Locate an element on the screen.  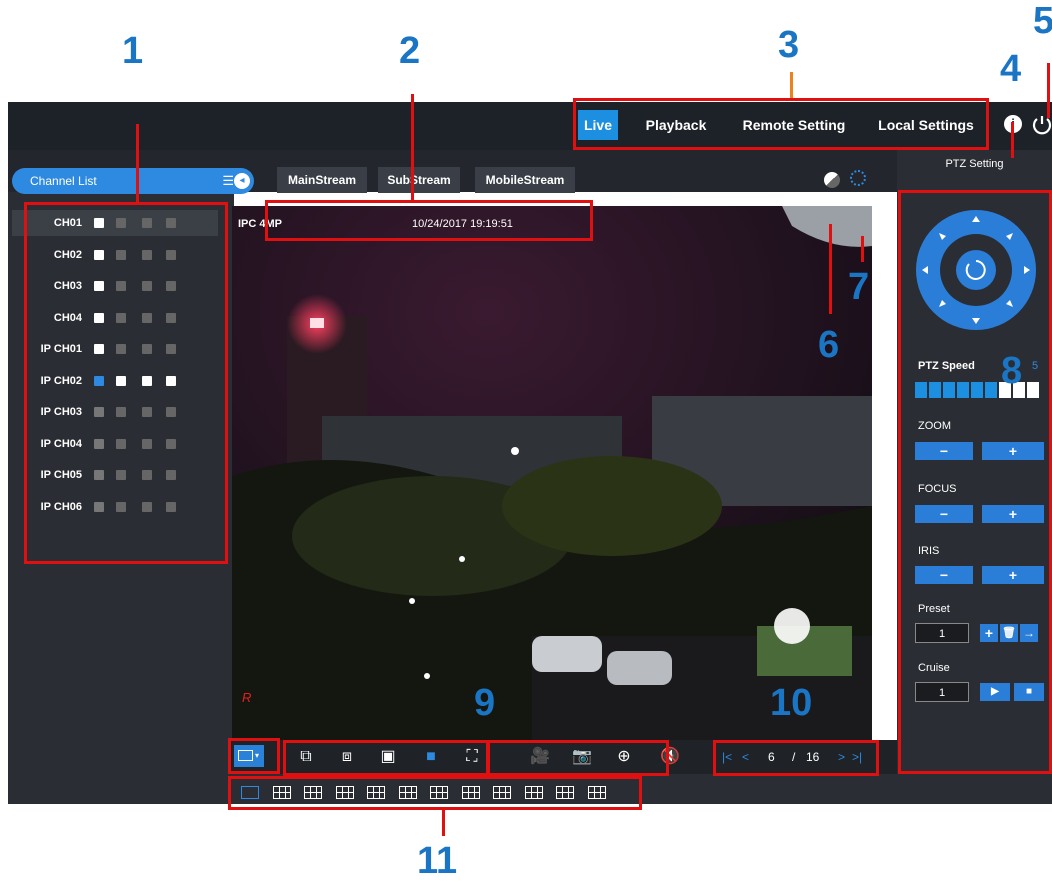
callout-11: 11 is located at coordinates (437, 861).